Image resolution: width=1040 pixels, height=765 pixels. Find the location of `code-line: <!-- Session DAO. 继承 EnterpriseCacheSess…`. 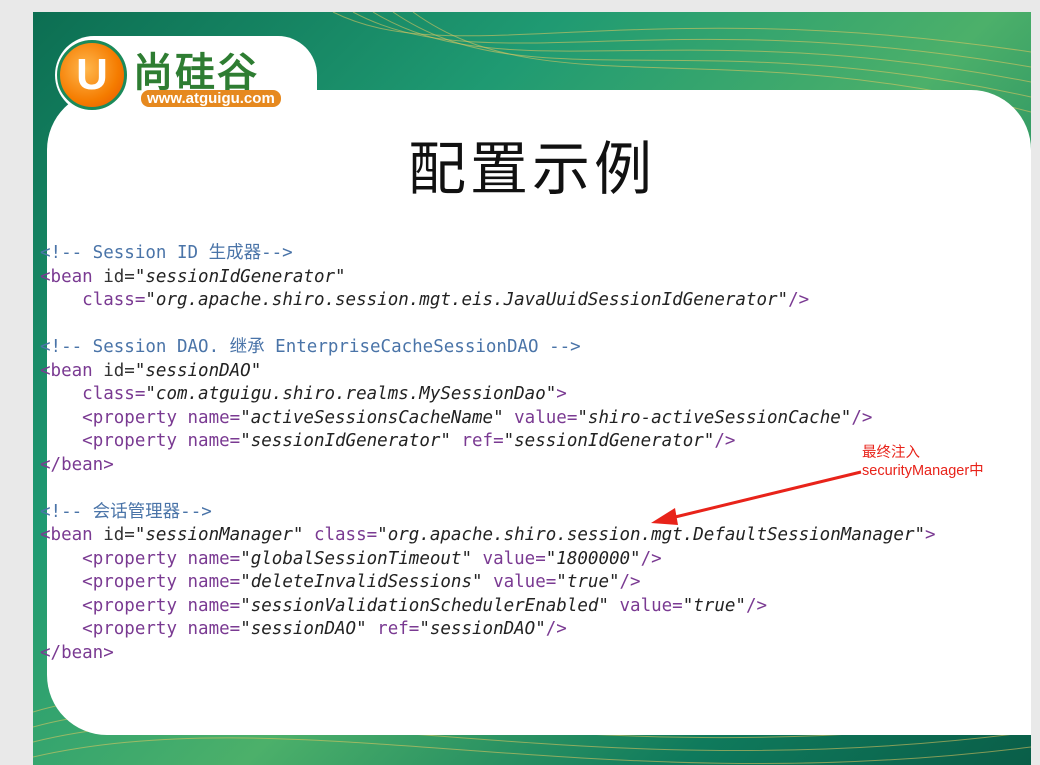

code-line: <!-- Session DAO. 继承 EnterpriseCacheSess… is located at coordinates (488, 348).